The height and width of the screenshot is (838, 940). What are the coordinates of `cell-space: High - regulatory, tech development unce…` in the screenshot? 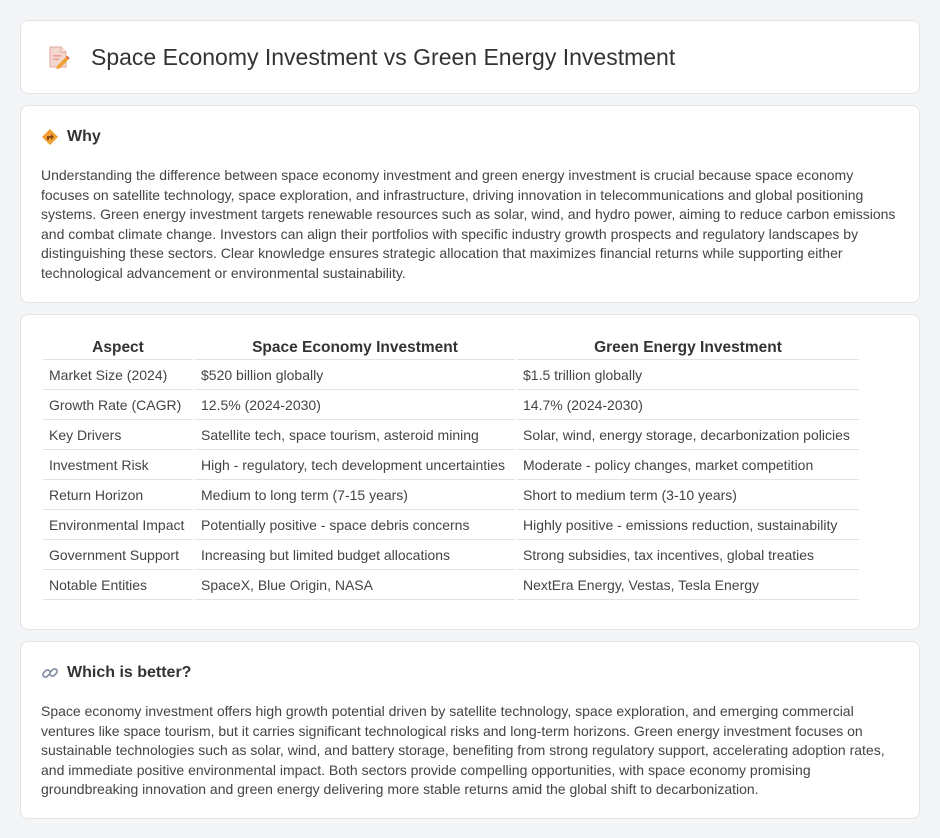 It's located at (355, 465).